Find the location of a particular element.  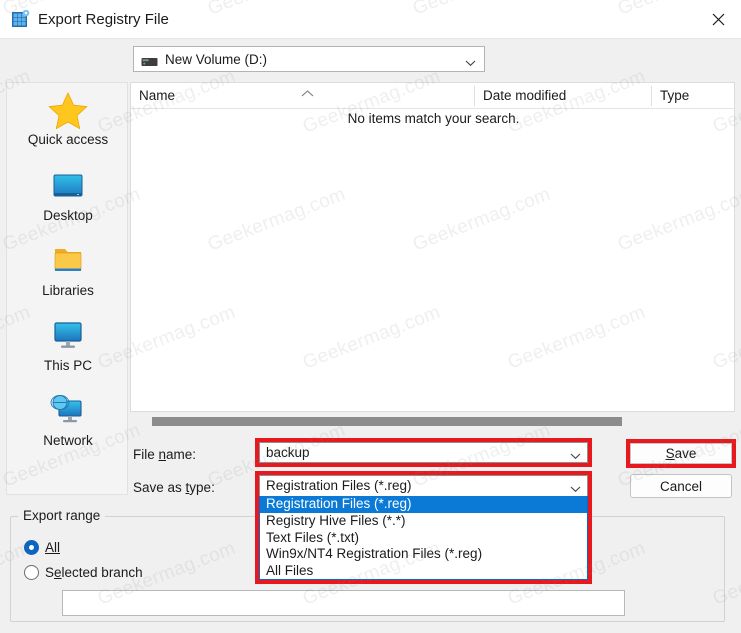

dropdown-option: All Files is located at coordinates (423, 571).